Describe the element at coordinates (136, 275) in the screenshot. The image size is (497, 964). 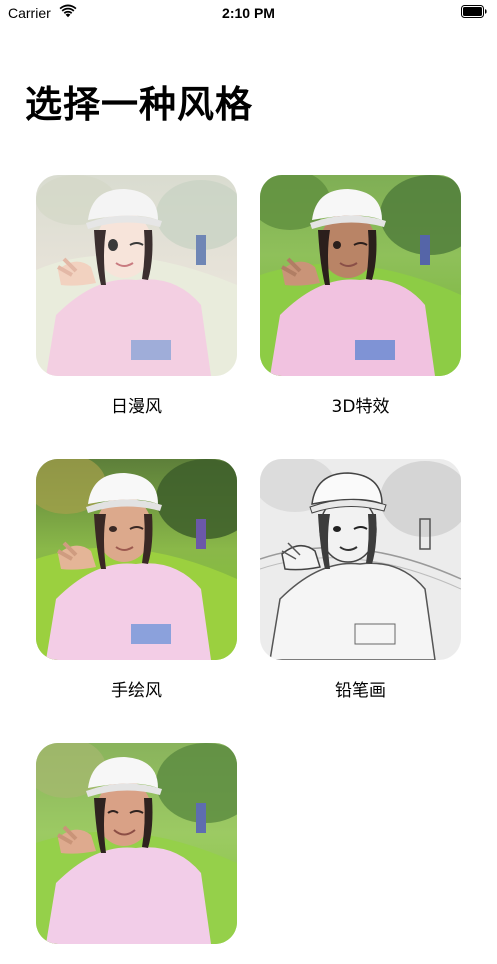
I see `style-thumbnail-anime` at that location.